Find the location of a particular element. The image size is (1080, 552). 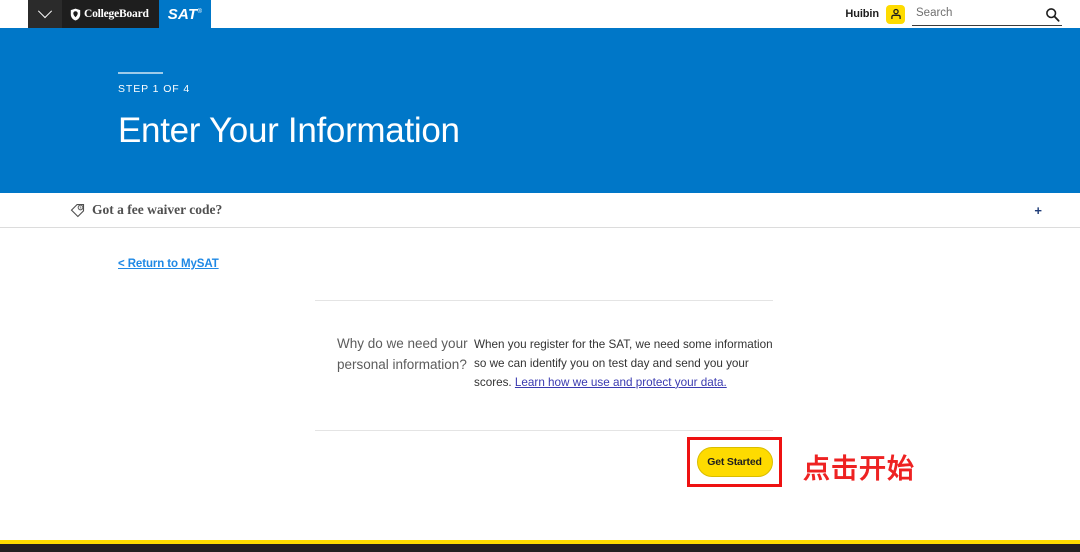

search-input is located at coordinates (973, 13).